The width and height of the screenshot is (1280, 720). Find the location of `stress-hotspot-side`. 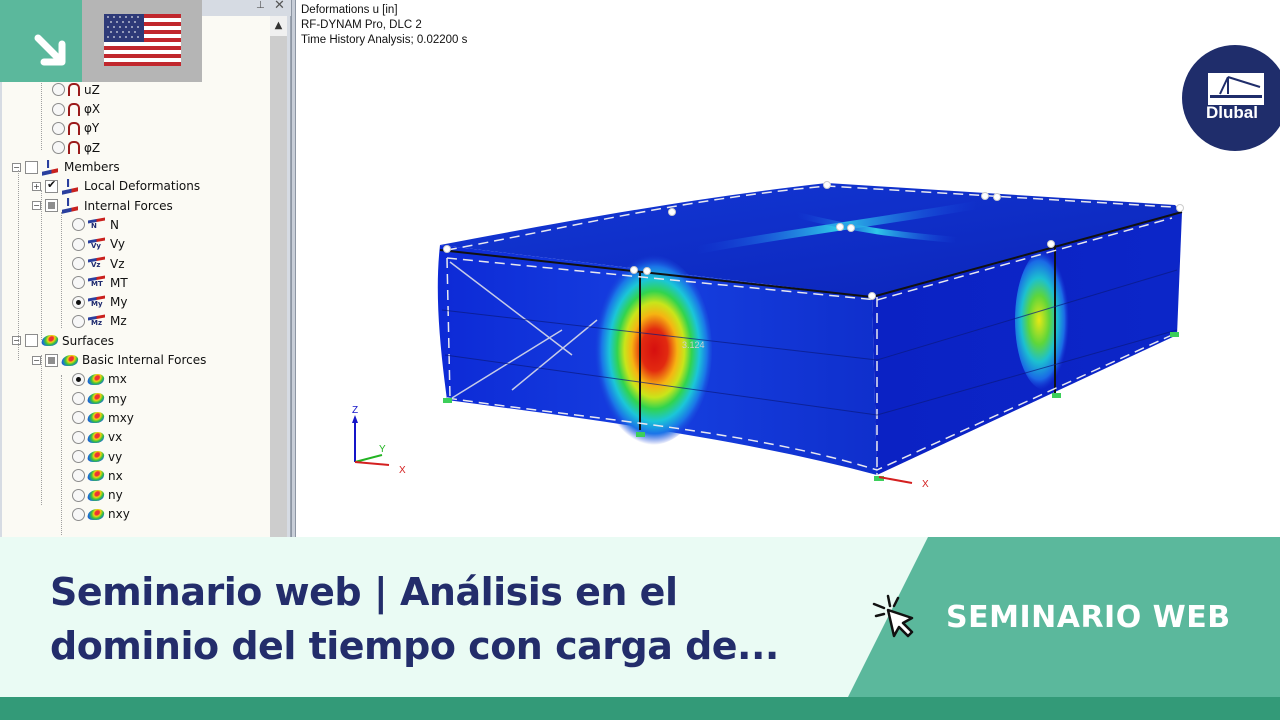

stress-hotspot-side is located at coordinates (1045, 320).